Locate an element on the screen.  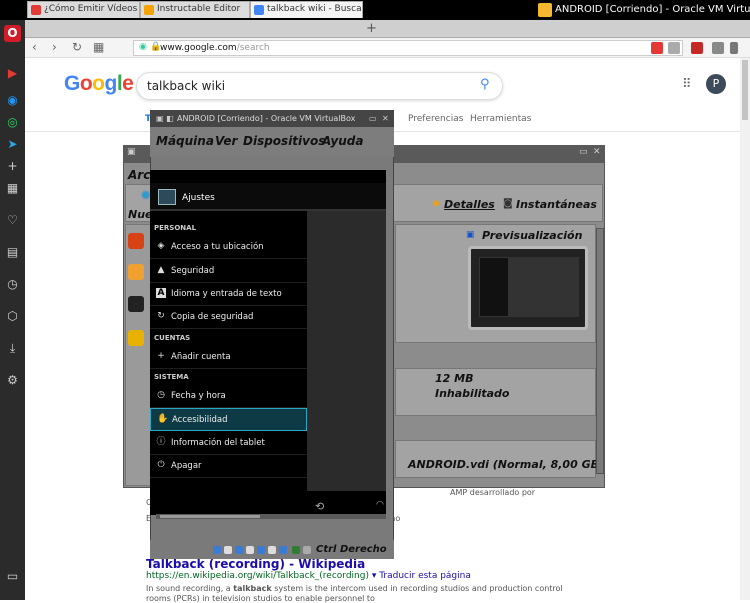
instructables-favicon-icon is located at coordinates (149, 10).